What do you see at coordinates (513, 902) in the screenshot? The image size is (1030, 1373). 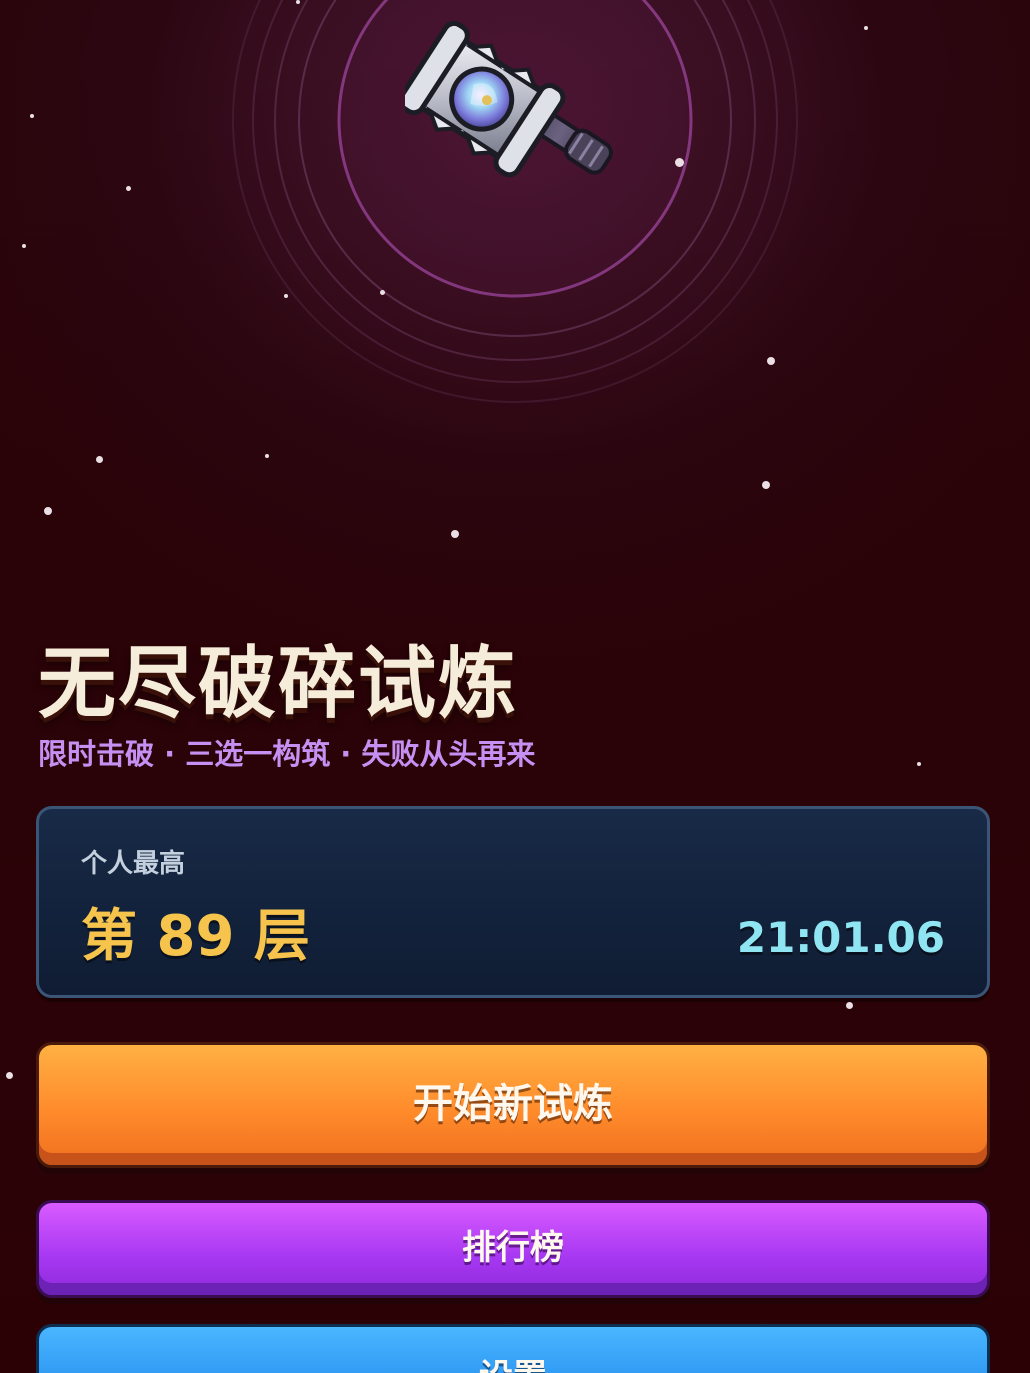 I see `personal-best-card: 个人最高 第 89 层 21:01.06` at bounding box center [513, 902].